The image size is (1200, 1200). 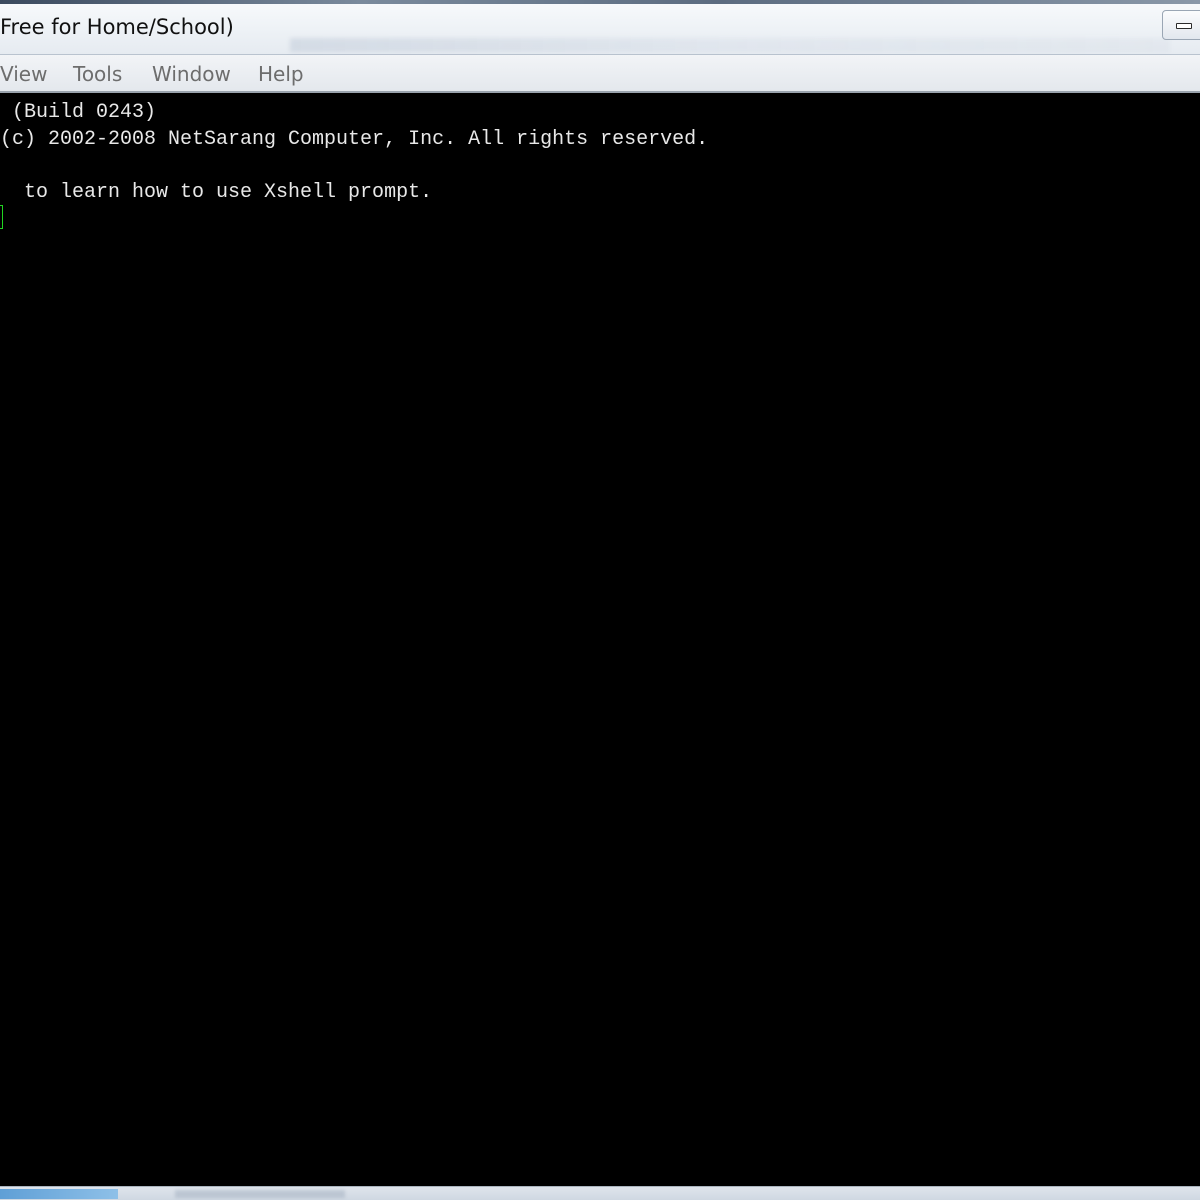 What do you see at coordinates (600, 29) in the screenshot?
I see `title-bar: Free for Home/School)` at bounding box center [600, 29].